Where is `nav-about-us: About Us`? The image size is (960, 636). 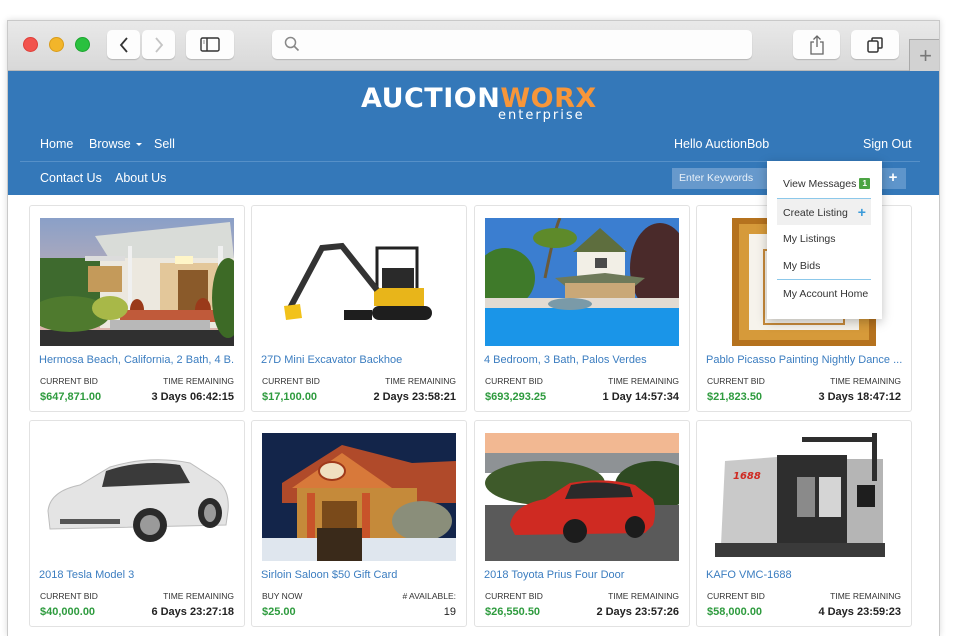
nav-about-us: About Us is located at coordinates (140, 178).